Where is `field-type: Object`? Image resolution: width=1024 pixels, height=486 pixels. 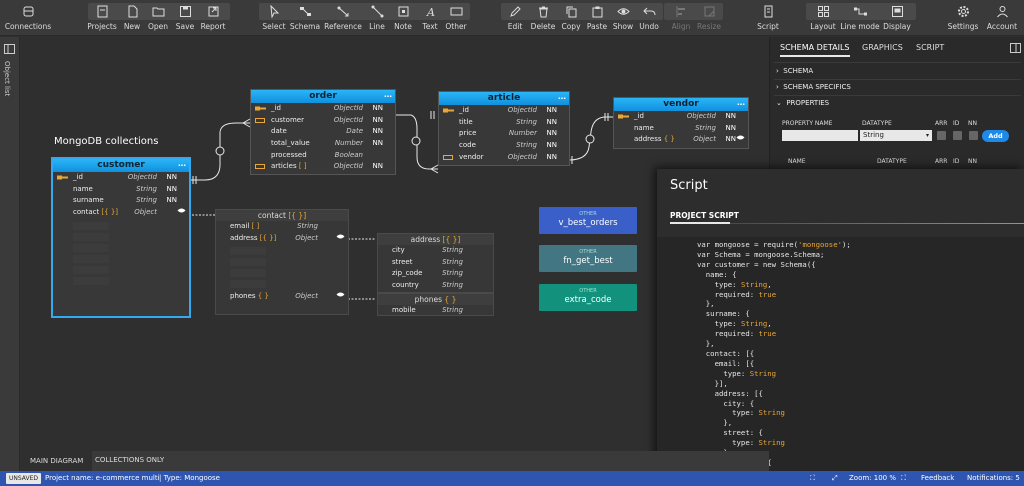 field-type: Object is located at coordinates (306, 237).